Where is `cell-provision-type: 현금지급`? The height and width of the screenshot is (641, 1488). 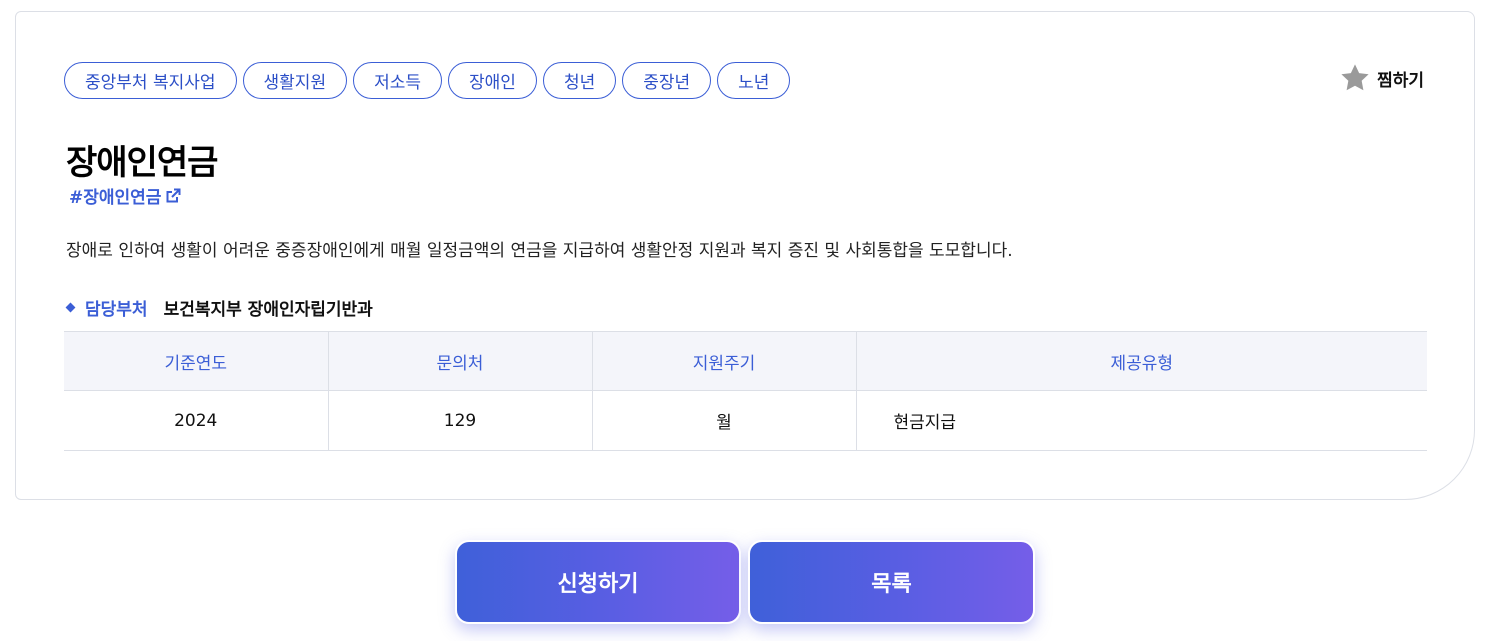 cell-provision-type: 현금지급 is located at coordinates (1141, 420).